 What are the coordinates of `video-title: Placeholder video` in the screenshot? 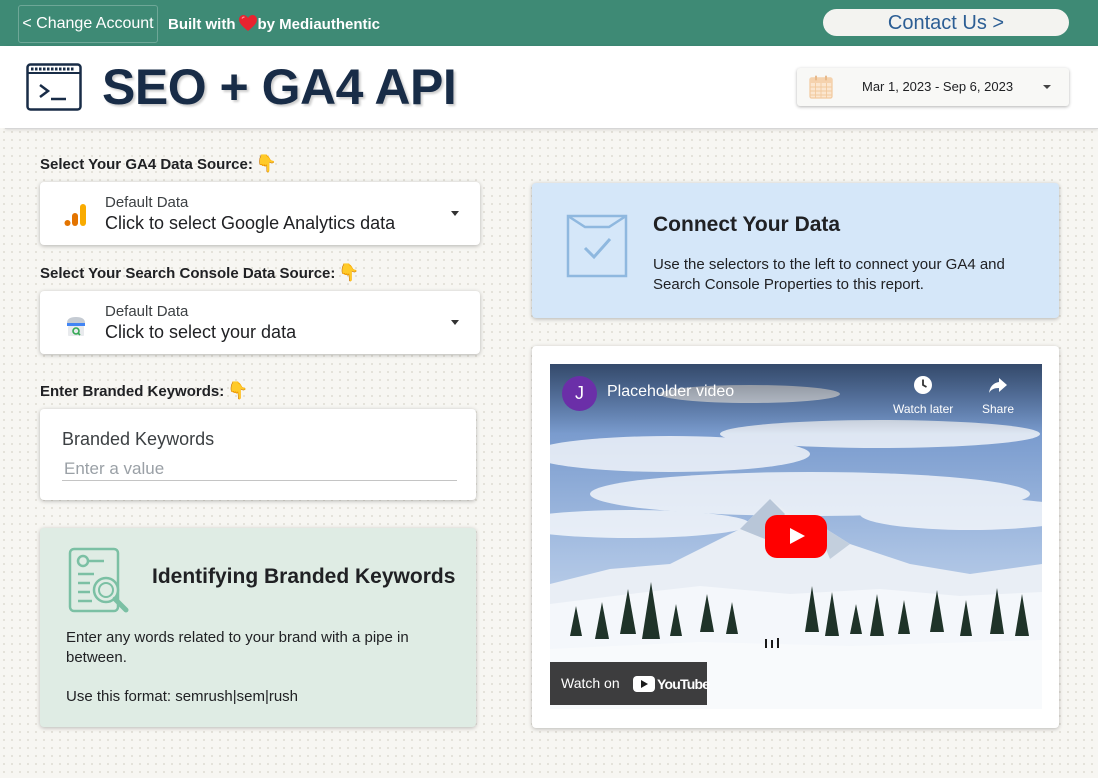 It's located at (670, 392).